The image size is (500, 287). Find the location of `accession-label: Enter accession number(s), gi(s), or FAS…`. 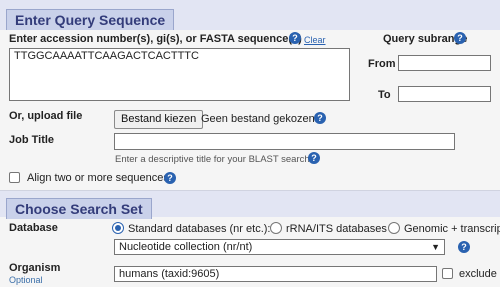

accession-label: Enter accession number(s), gi(s), or FAS… is located at coordinates (155, 39).